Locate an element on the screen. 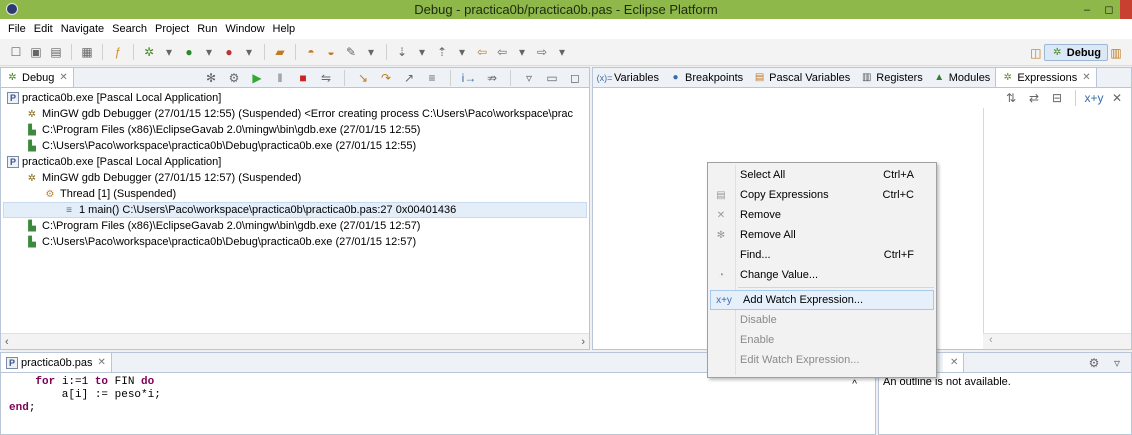 This screenshot has width=1132, height=435. new-icon: ☐ is located at coordinates (16, 52).